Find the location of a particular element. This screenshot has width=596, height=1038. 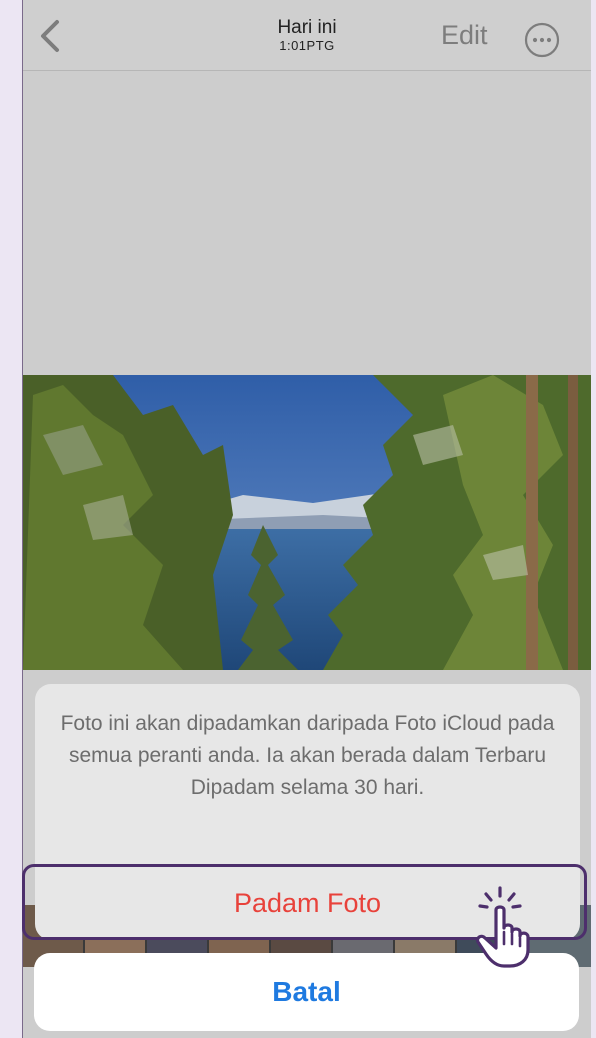

nav-title: Hari ini 1:01PTG is located at coordinates (307, 36).